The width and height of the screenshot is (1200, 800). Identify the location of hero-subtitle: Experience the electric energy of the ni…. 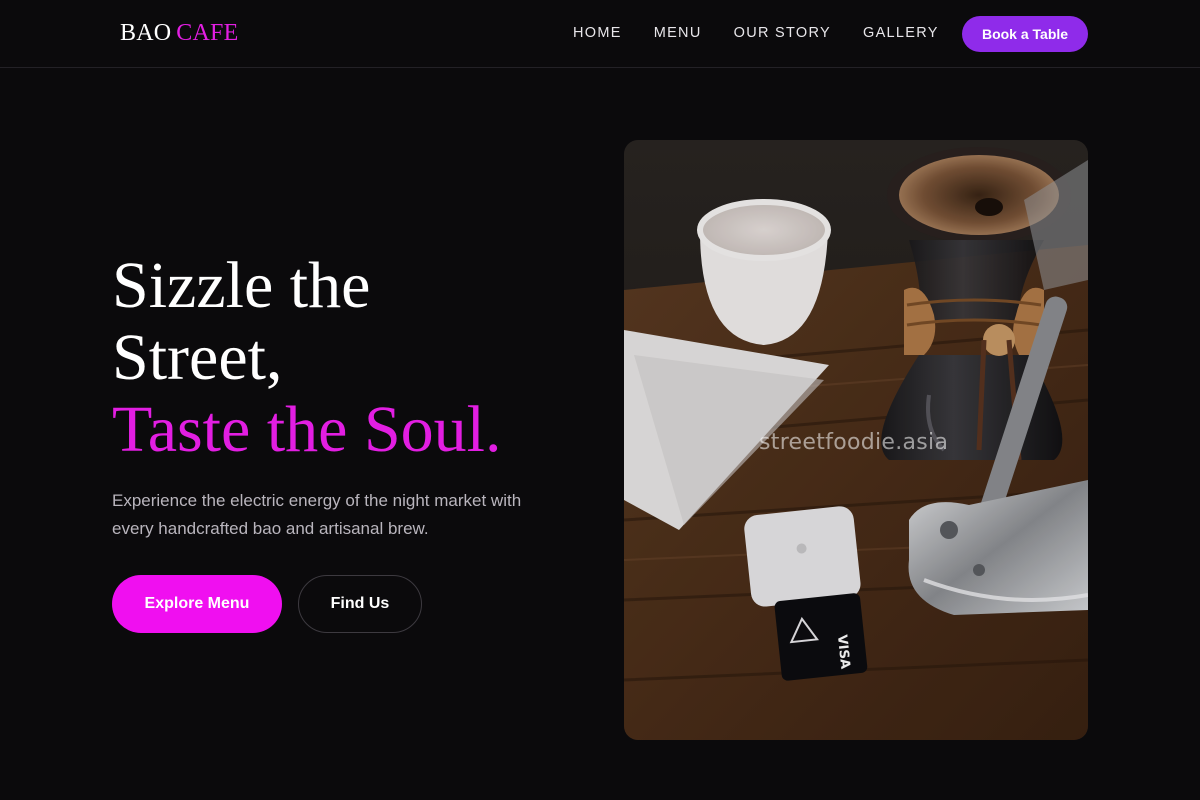
(317, 514).